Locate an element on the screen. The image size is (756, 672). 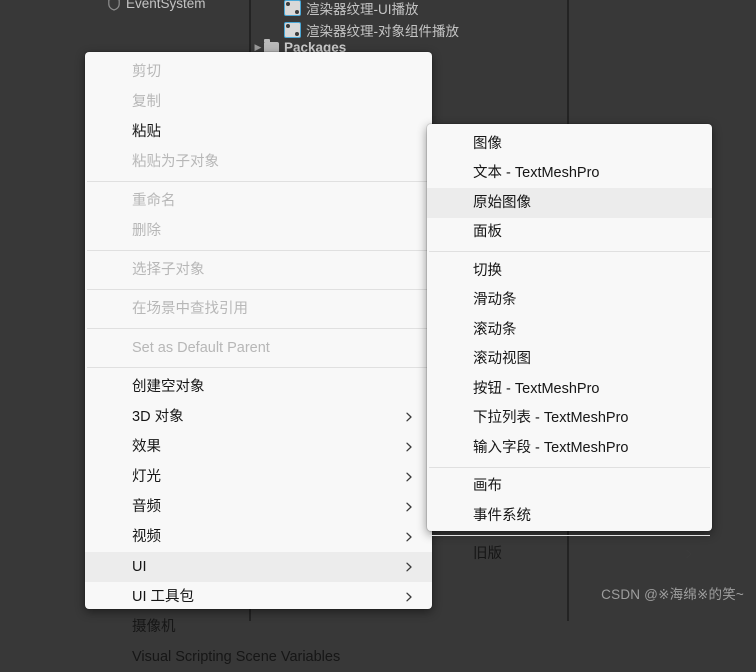
menu-item-label: 创建空对象 is located at coordinates (168, 386).